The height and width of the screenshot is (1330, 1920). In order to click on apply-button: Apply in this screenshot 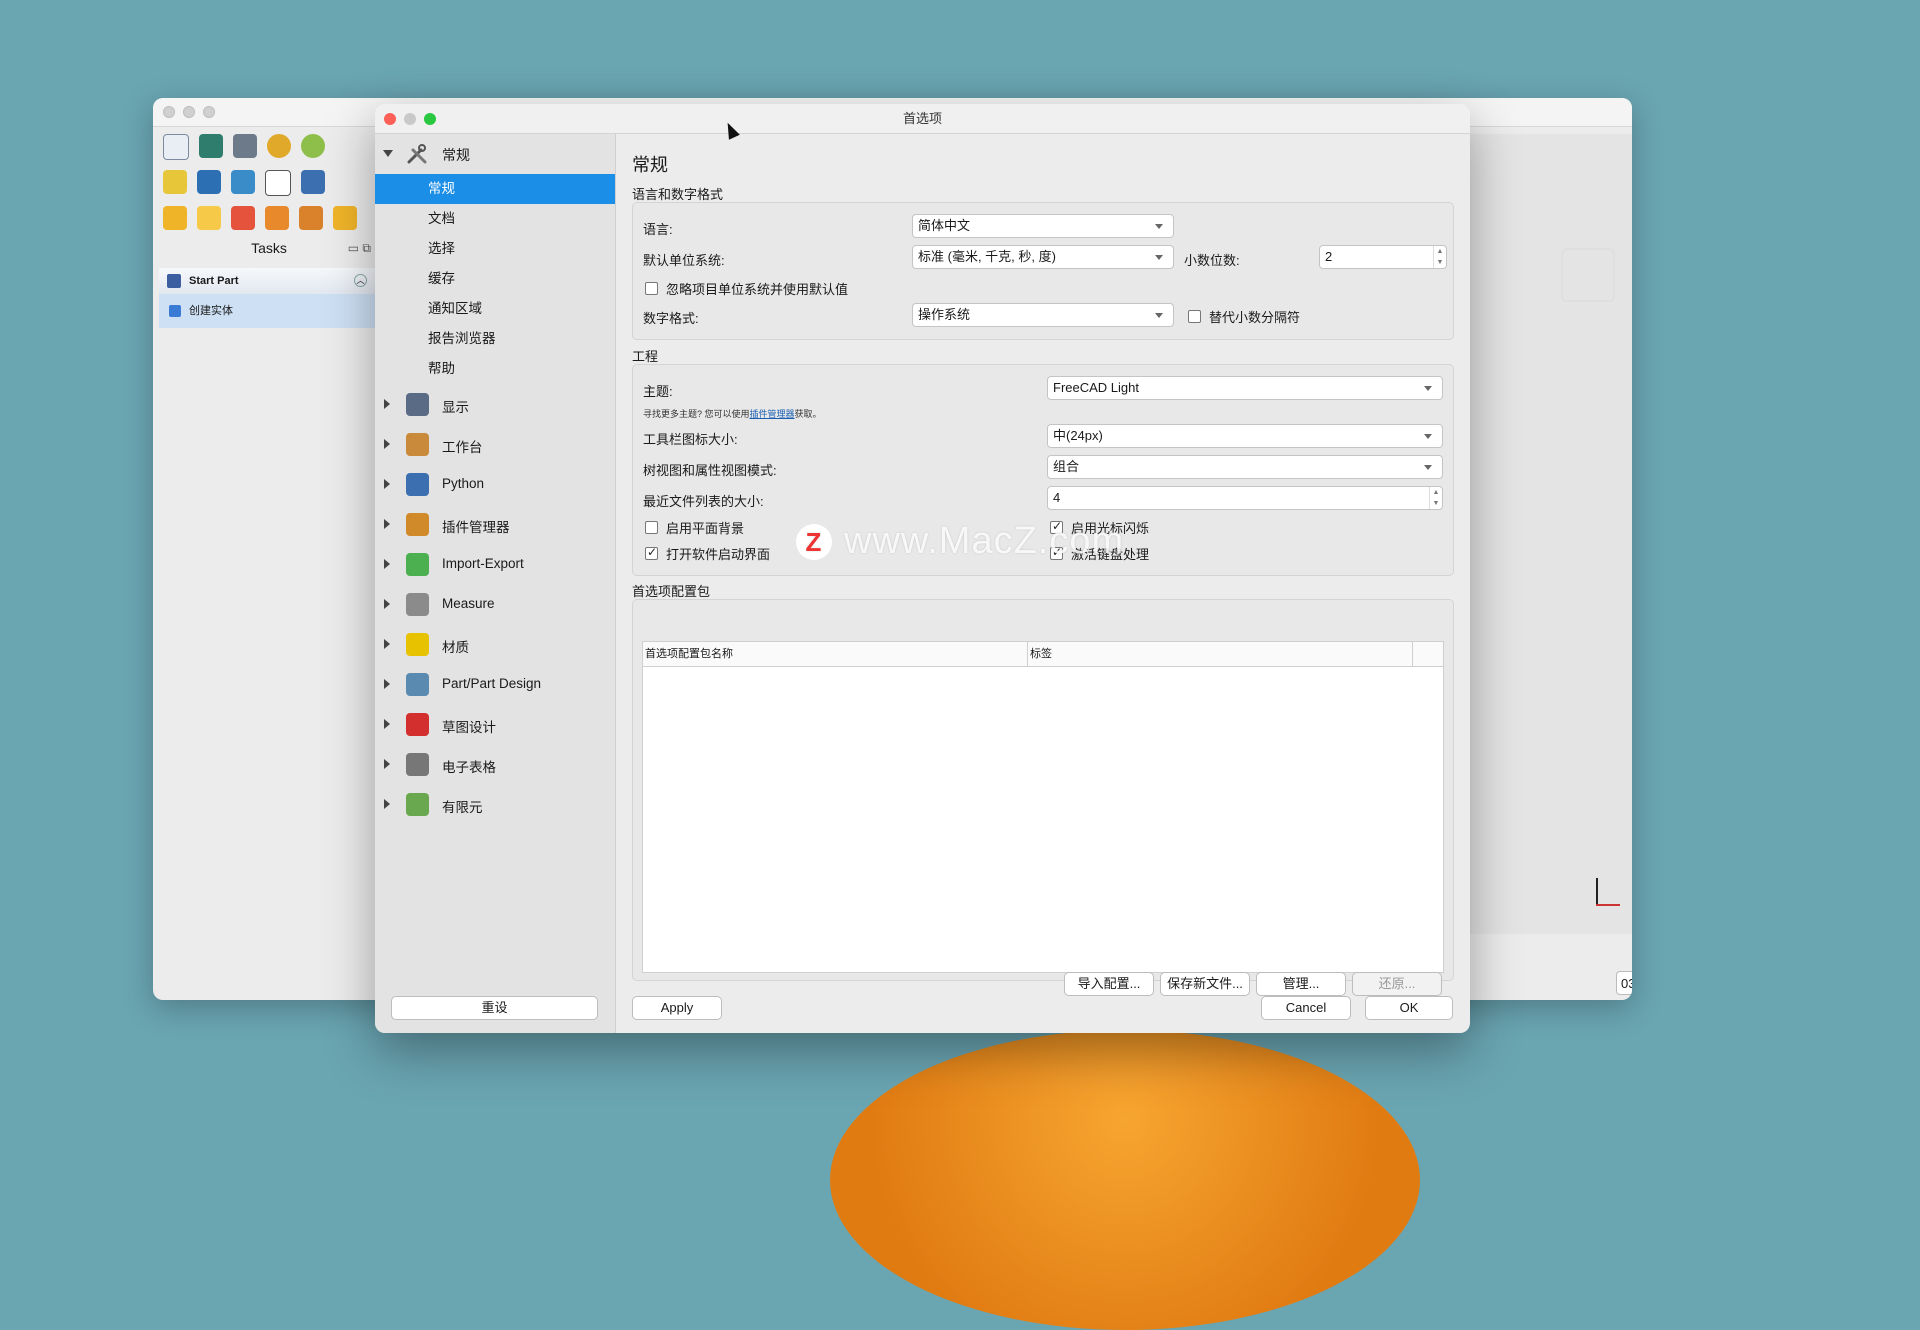, I will do `click(677, 1008)`.